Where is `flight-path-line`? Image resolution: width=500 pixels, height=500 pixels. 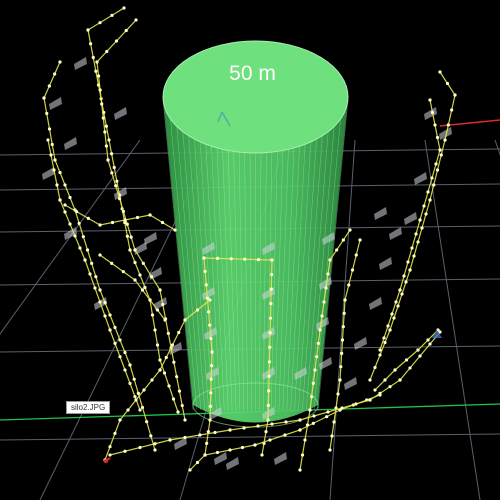
flight-path-line is located at coordinates (133, 210).